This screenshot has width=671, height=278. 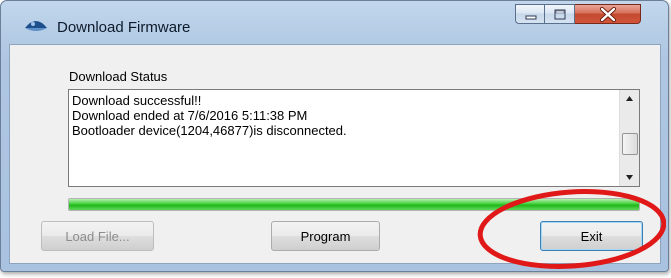 I want to click on maximize-button, so click(x=560, y=14).